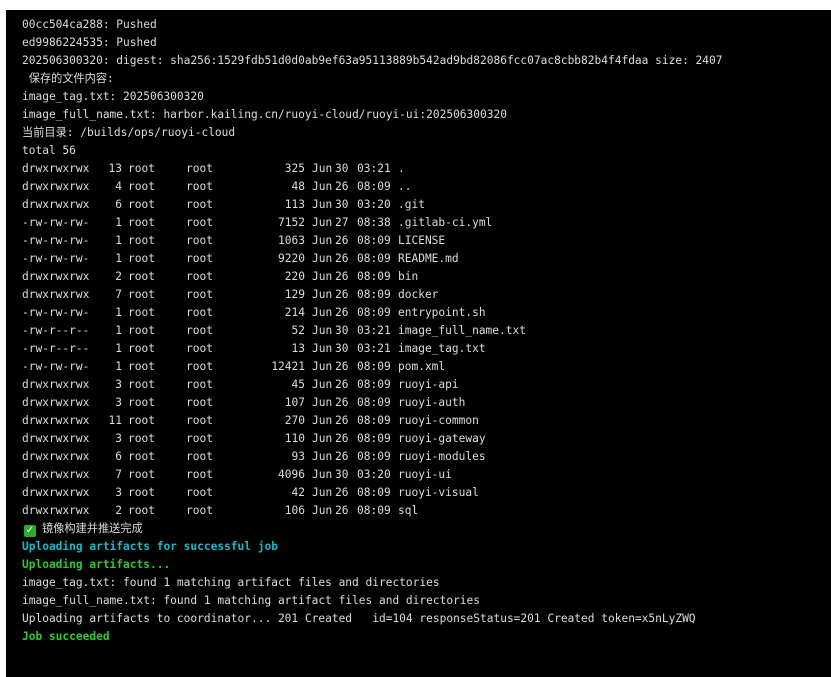 The image size is (831, 677). What do you see at coordinates (298, 492) in the screenshot?
I see `listing-size: 42` at bounding box center [298, 492].